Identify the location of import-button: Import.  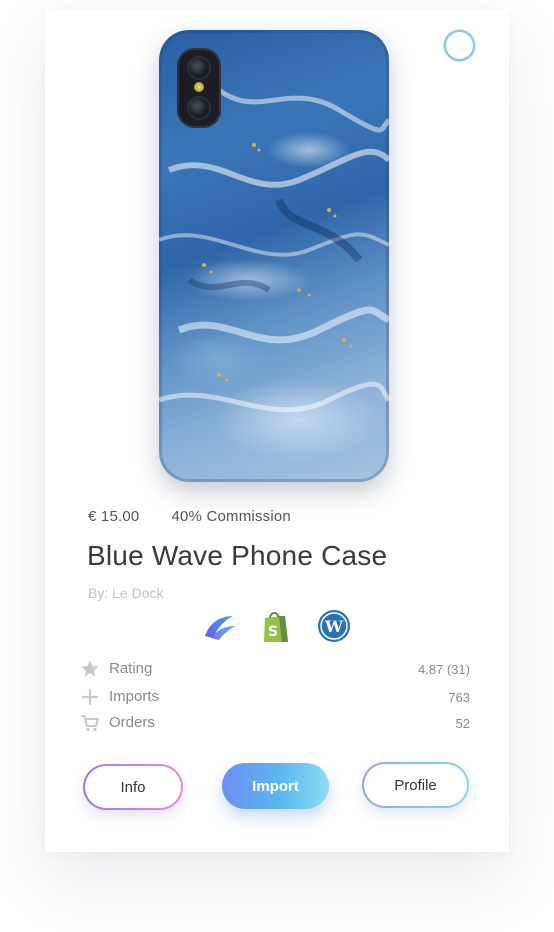
(275, 786).